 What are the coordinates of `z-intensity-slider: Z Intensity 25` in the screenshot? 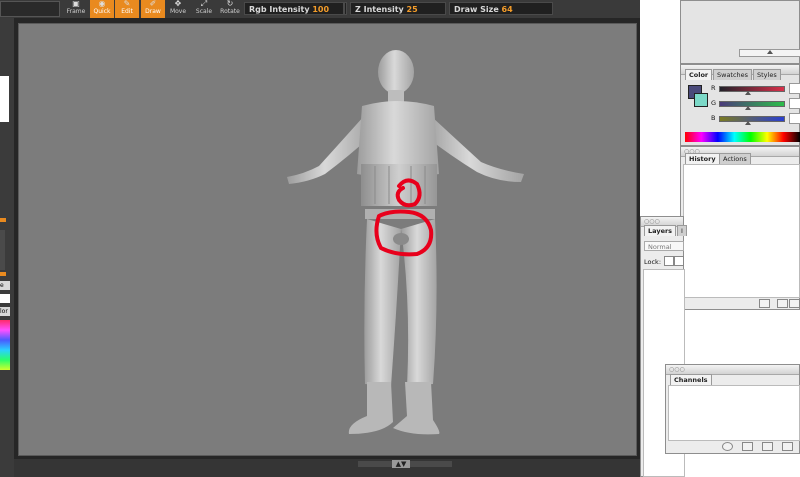 It's located at (398, 8).